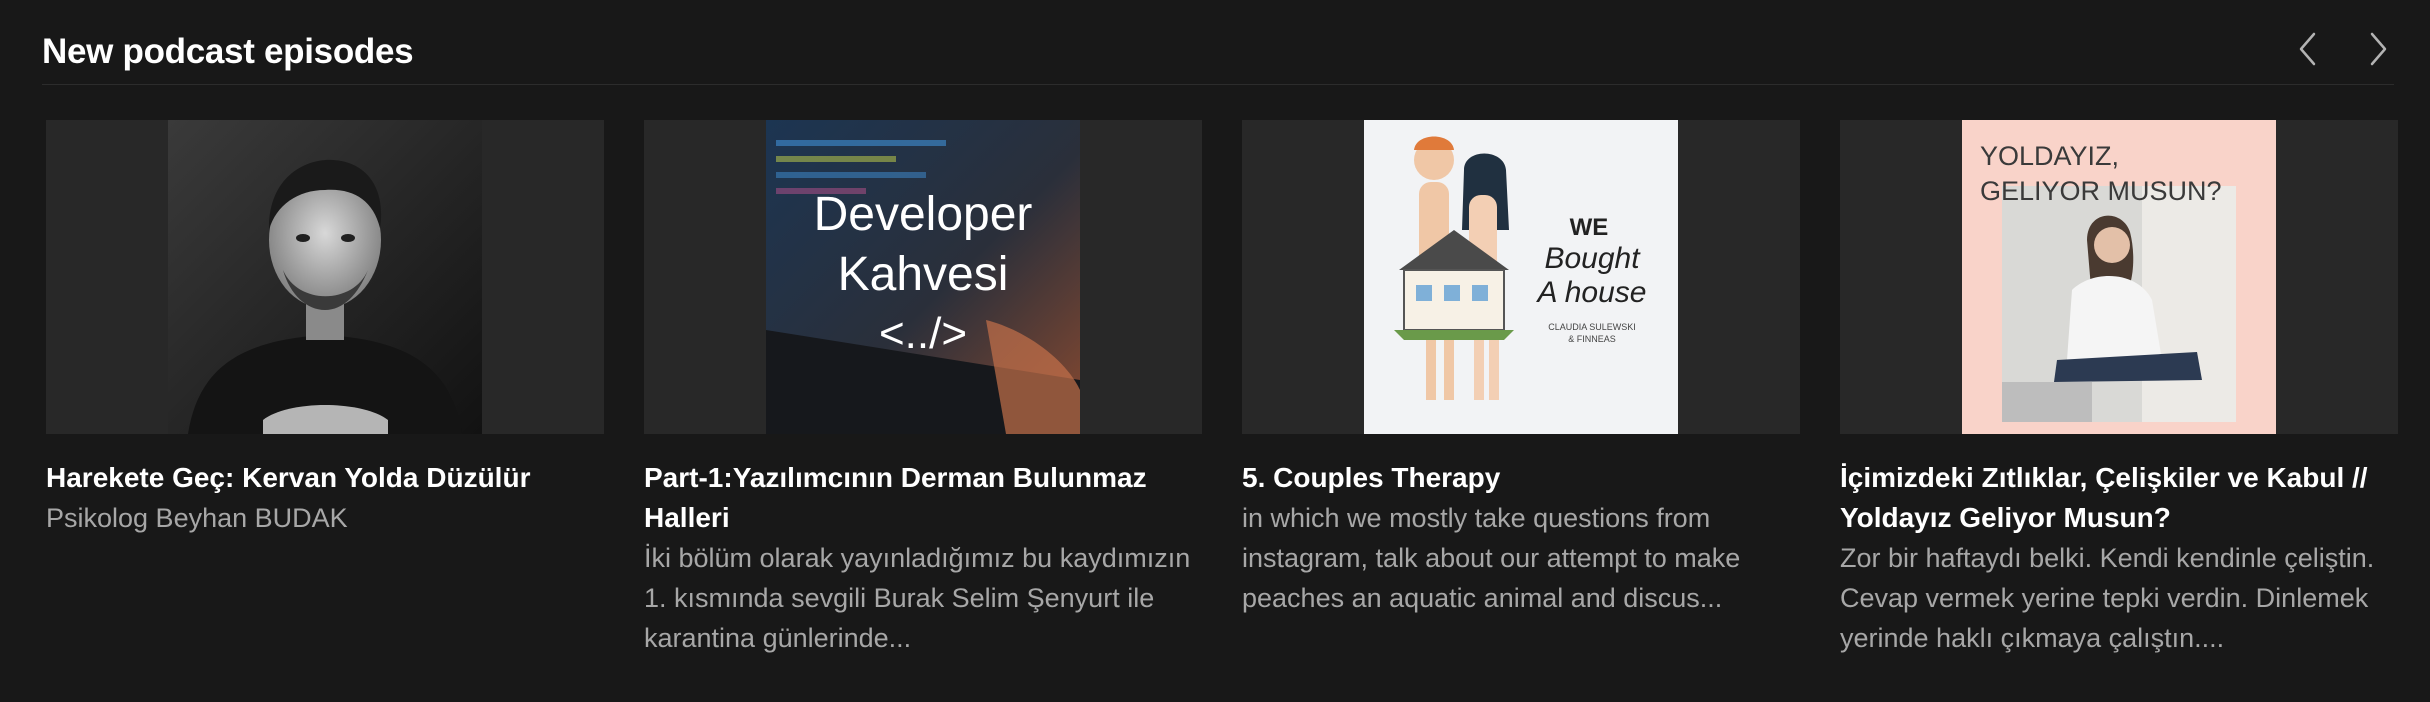 The width and height of the screenshot is (2430, 702). I want to click on shelf-title: New podcast episodes, so click(228, 52).